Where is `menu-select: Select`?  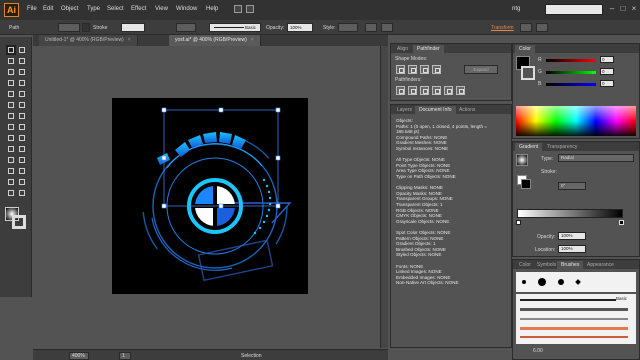
menu-select: Select is located at coordinates (115, 9).